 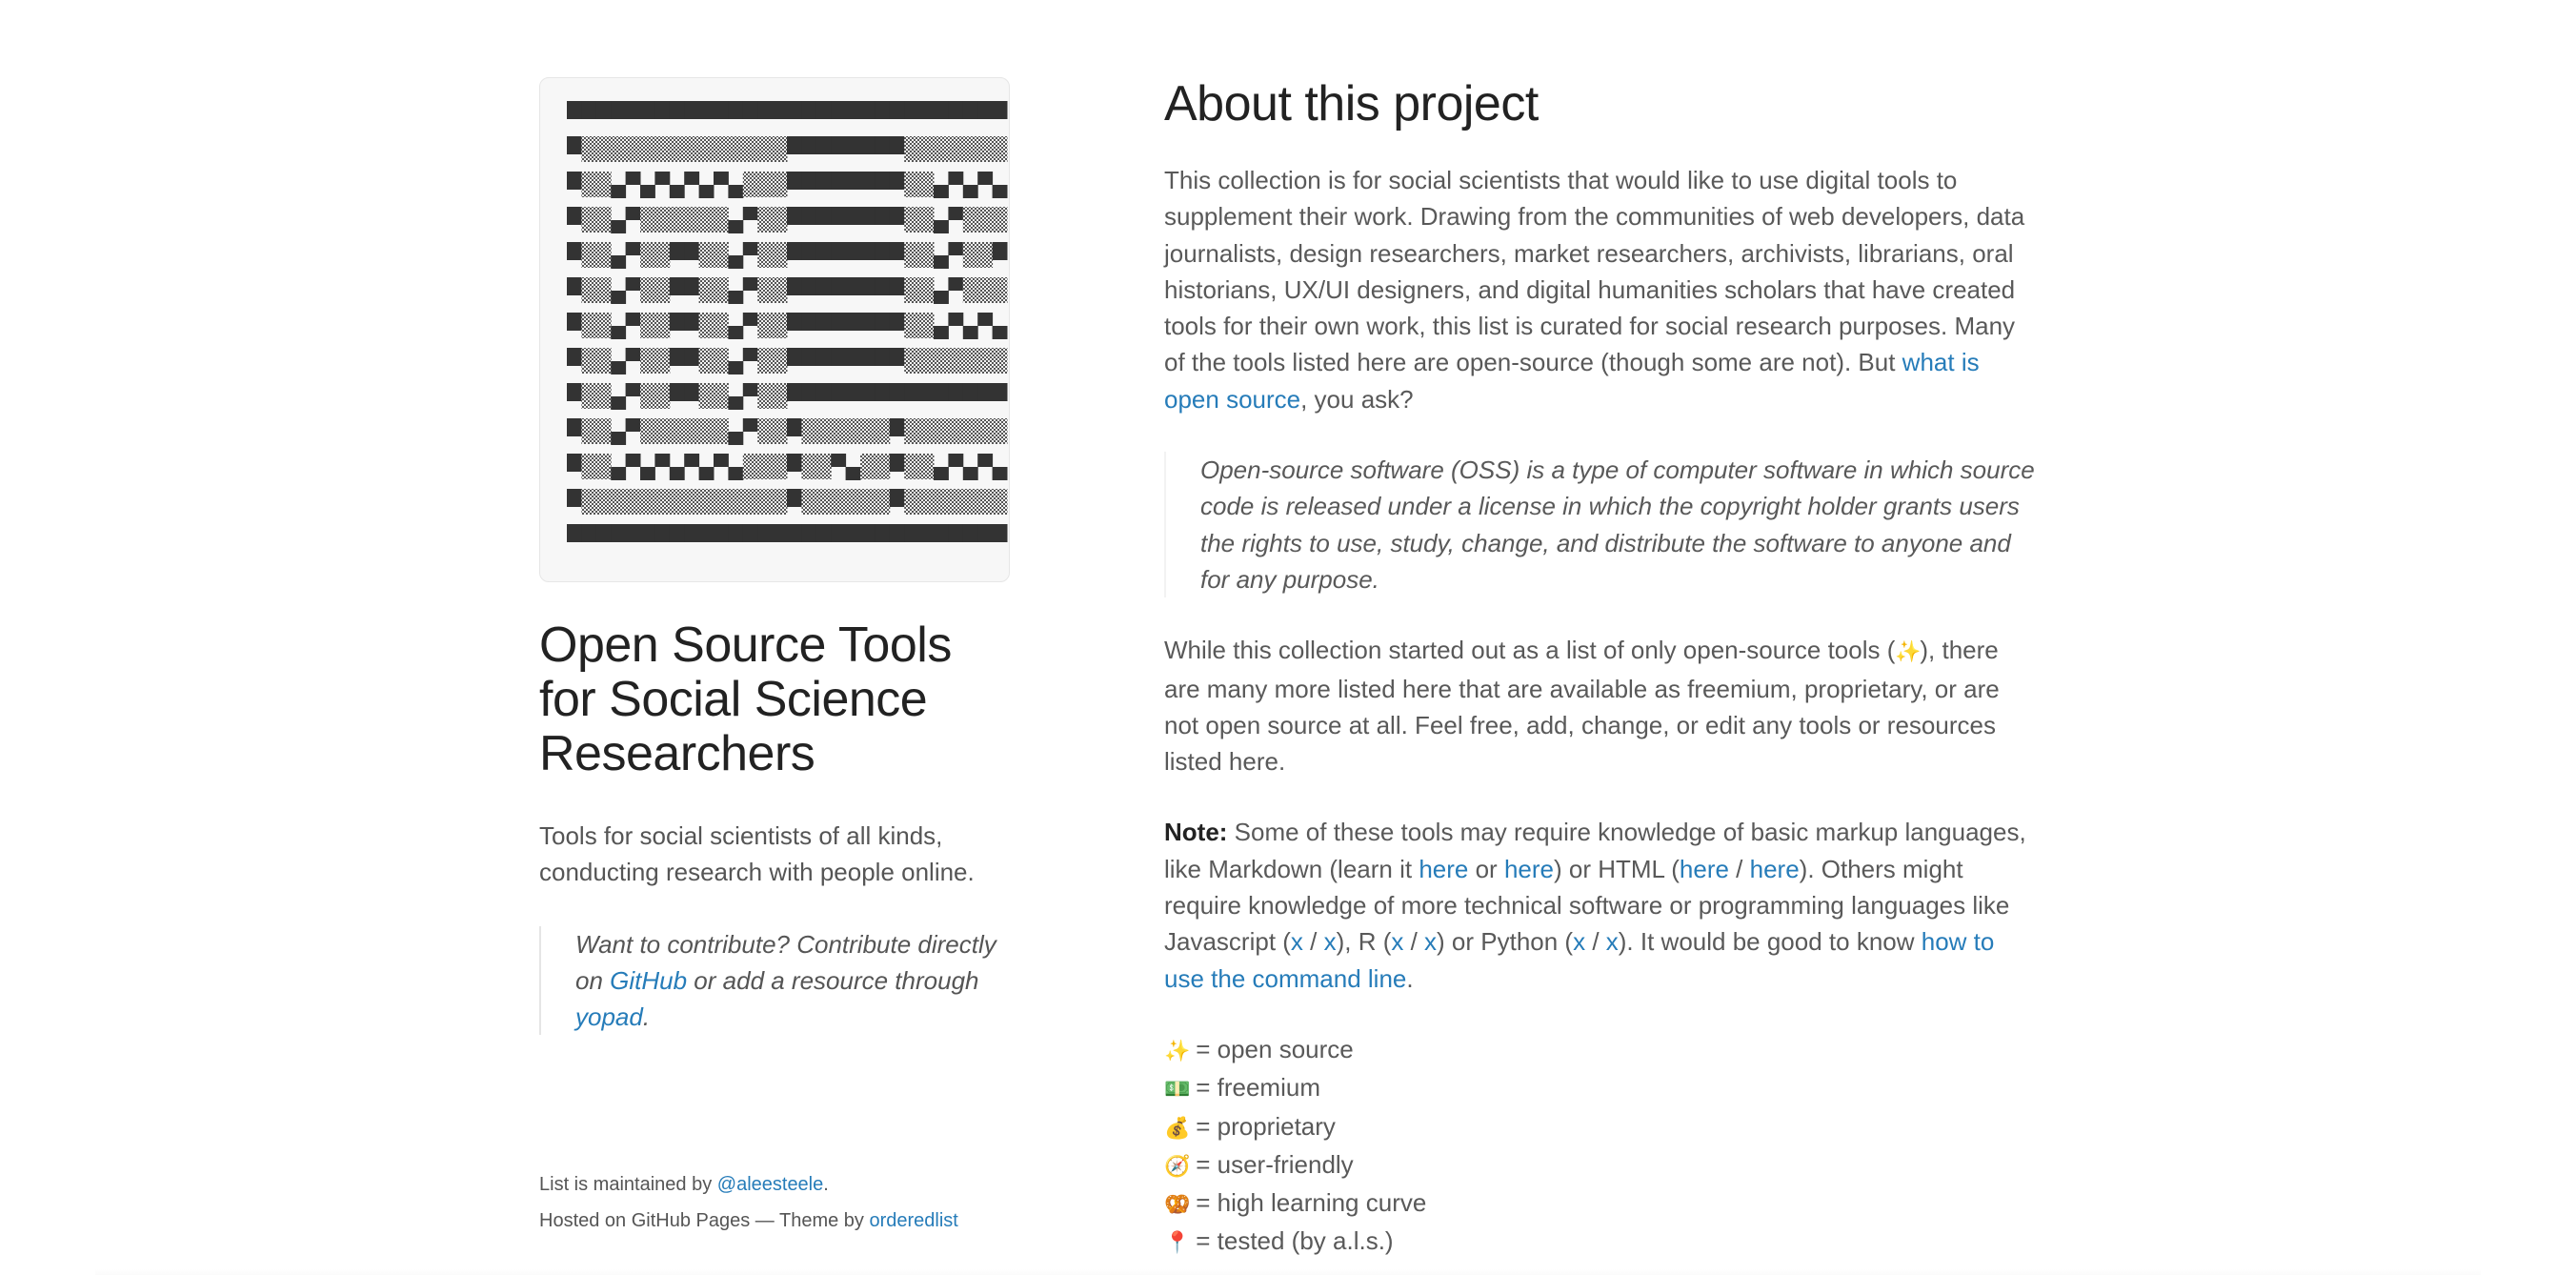 What do you see at coordinates (1775, 869) in the screenshot?
I see `html-link-2: here` at bounding box center [1775, 869].